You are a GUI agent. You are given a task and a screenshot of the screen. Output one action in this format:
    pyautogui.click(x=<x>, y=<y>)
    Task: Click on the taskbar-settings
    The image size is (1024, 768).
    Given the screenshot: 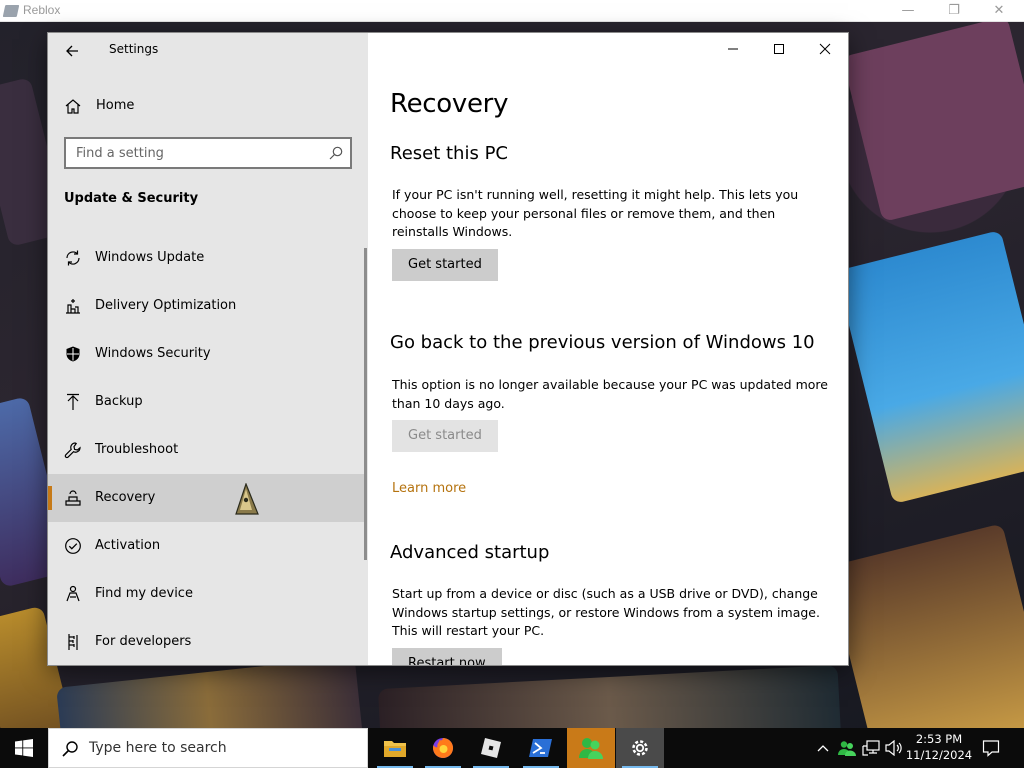 What is the action you would take?
    pyautogui.click(x=640, y=748)
    